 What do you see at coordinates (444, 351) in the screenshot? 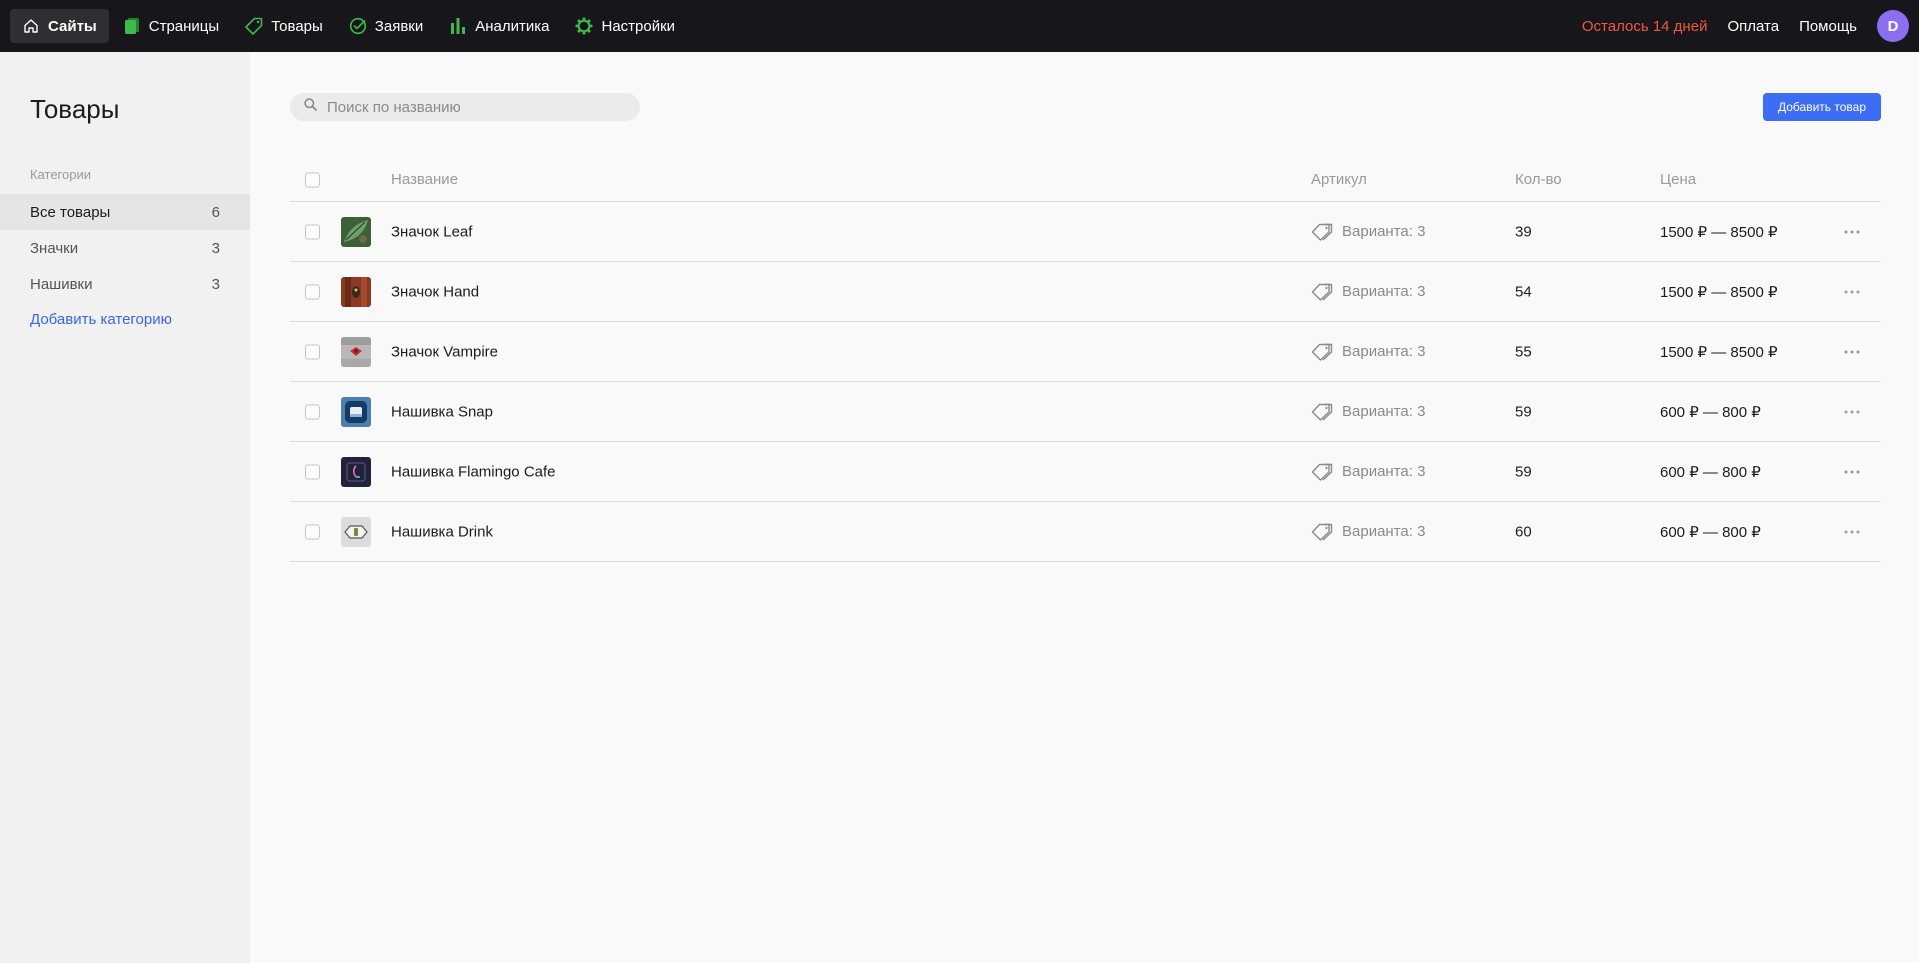
I see `product-name: Значок Vampire` at bounding box center [444, 351].